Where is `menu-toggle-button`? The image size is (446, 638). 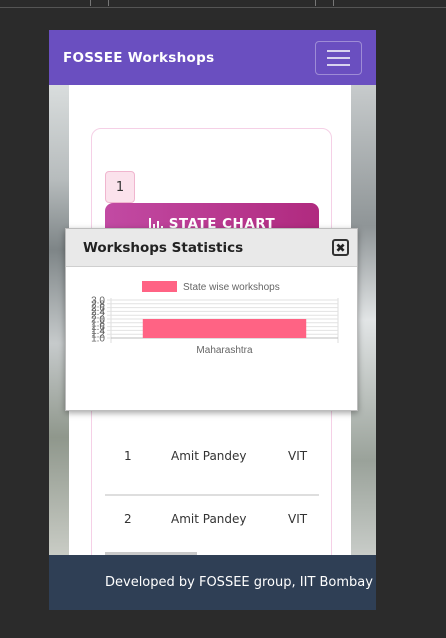 menu-toggle-button is located at coordinates (338, 57).